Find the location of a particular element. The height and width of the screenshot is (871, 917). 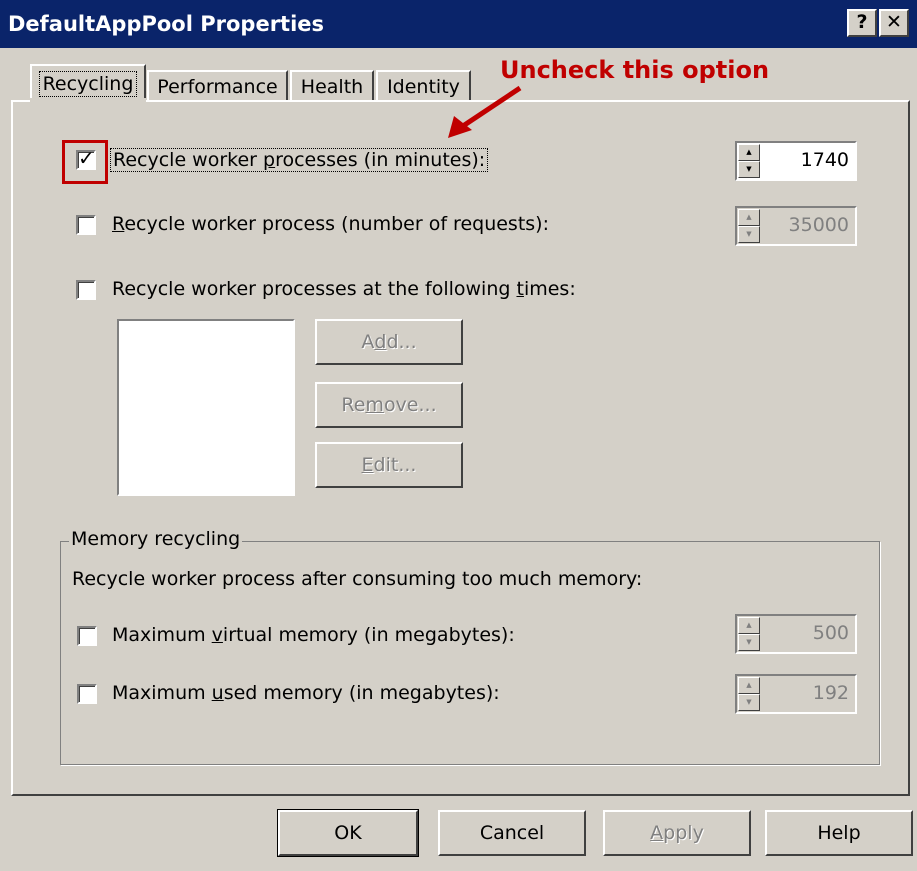

help-title-button: ? is located at coordinates (862, 23).